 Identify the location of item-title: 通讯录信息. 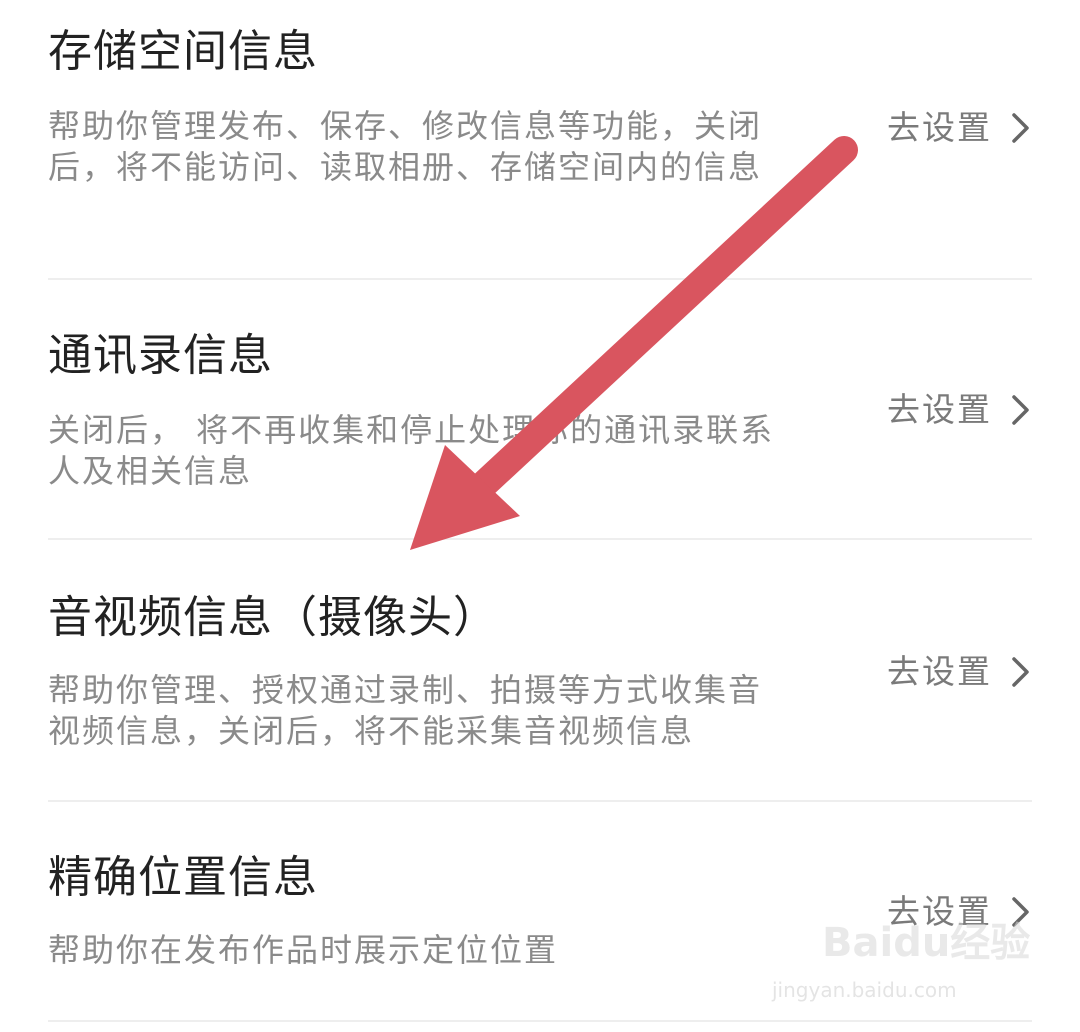
(160, 355).